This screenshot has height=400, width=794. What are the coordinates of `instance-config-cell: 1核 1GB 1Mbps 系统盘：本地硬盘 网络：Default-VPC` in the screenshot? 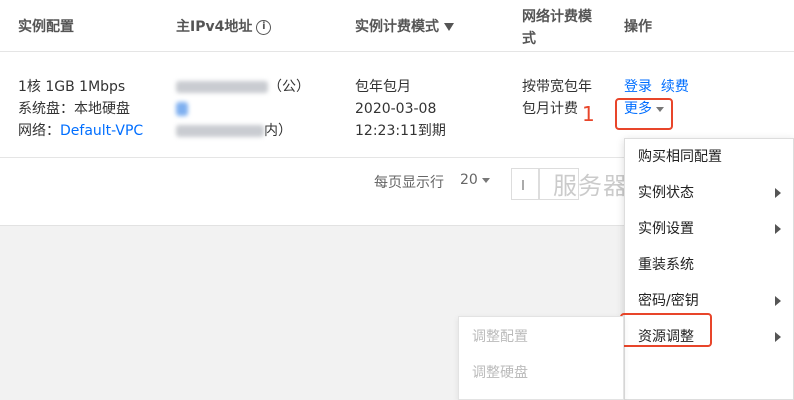 It's located at (80, 109).